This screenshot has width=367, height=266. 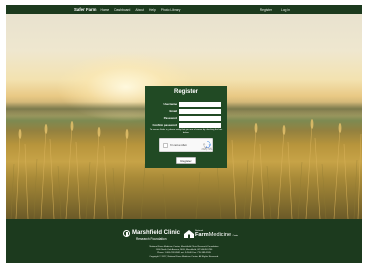 I want to click on marshfield-emblem-icon, so click(x=126, y=233).